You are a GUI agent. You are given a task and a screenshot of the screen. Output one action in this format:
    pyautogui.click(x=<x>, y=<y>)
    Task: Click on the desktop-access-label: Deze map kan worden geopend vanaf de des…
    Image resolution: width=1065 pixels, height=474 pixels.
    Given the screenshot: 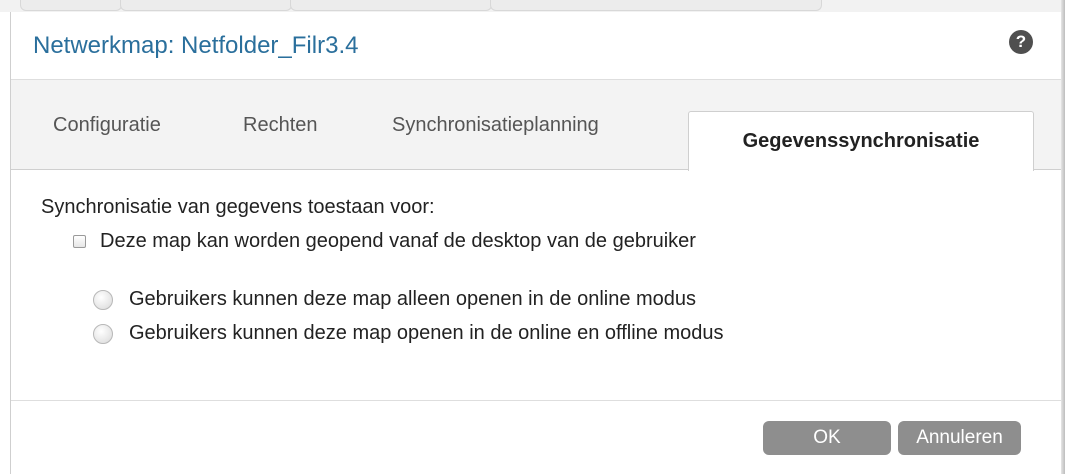 What is the action you would take?
    pyautogui.click(x=398, y=241)
    